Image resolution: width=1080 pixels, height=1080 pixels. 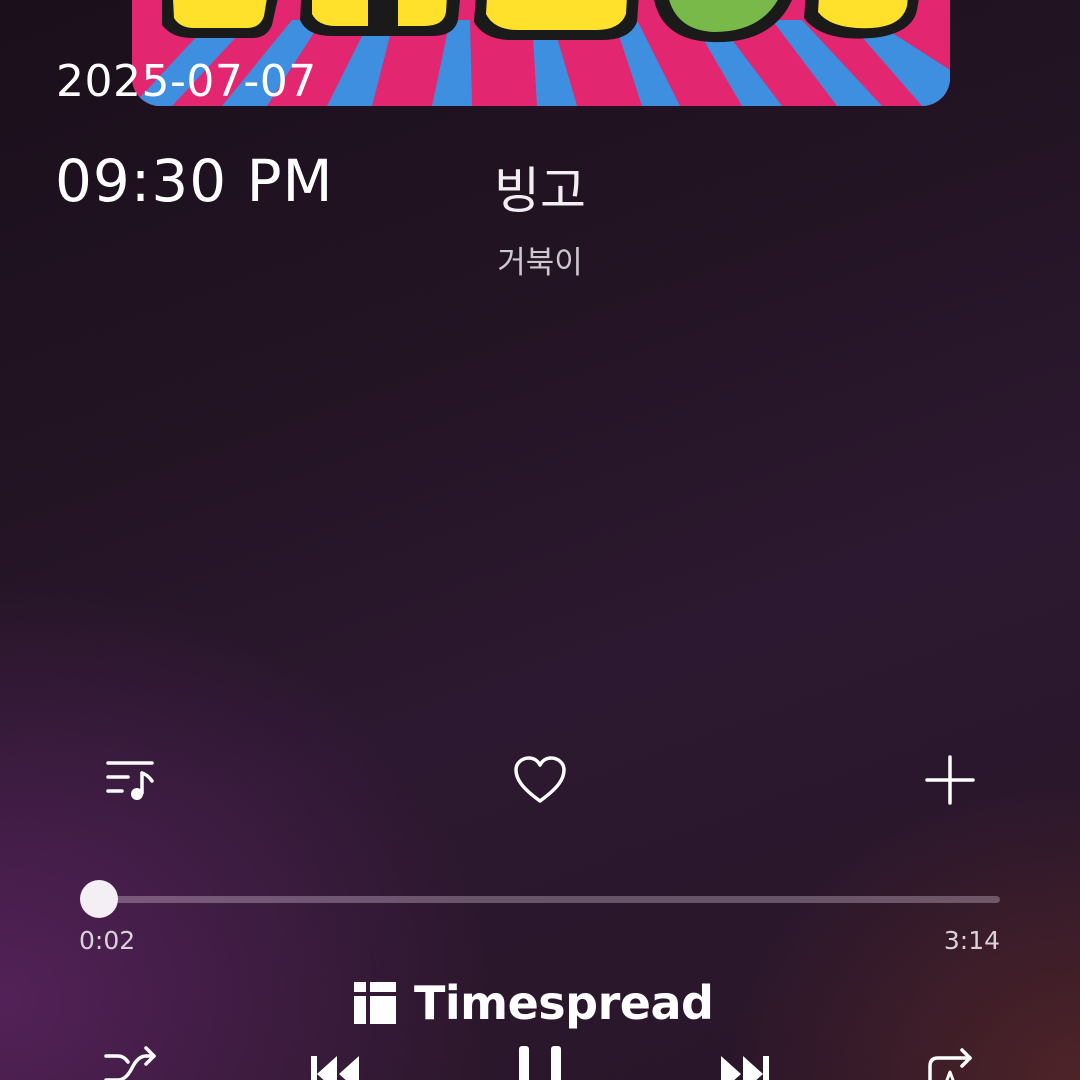 I want to click on date-stamp: 2025-07-07, so click(x=186, y=81).